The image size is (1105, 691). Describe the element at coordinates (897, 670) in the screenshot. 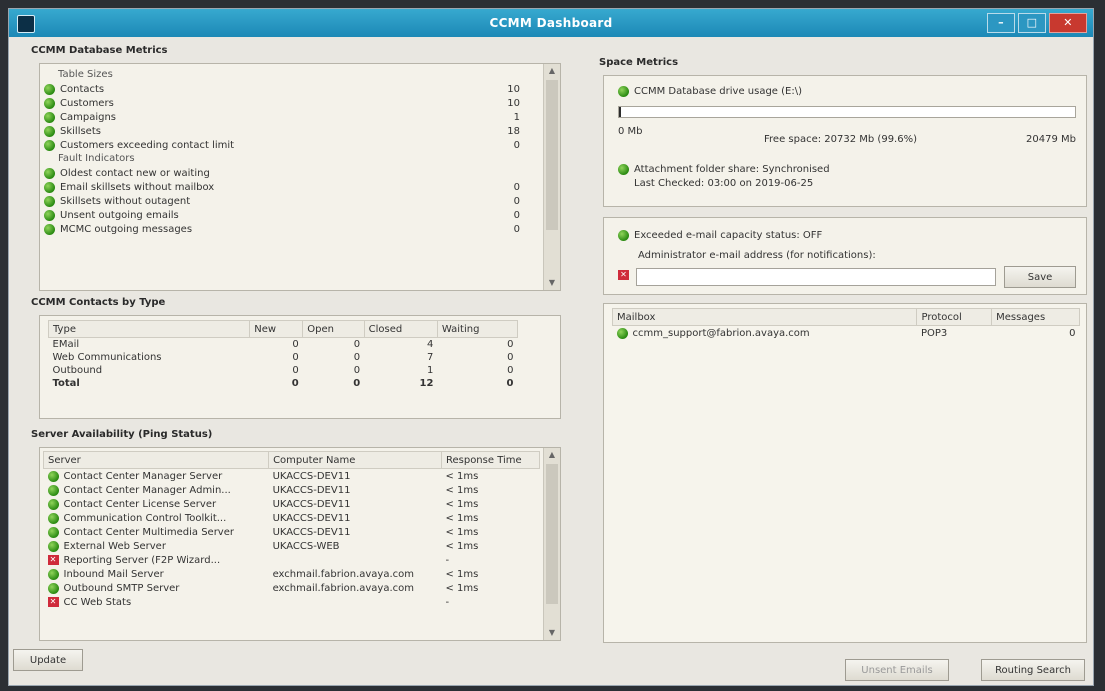

I see `unsent-emails-button: Unsent Emails` at that location.